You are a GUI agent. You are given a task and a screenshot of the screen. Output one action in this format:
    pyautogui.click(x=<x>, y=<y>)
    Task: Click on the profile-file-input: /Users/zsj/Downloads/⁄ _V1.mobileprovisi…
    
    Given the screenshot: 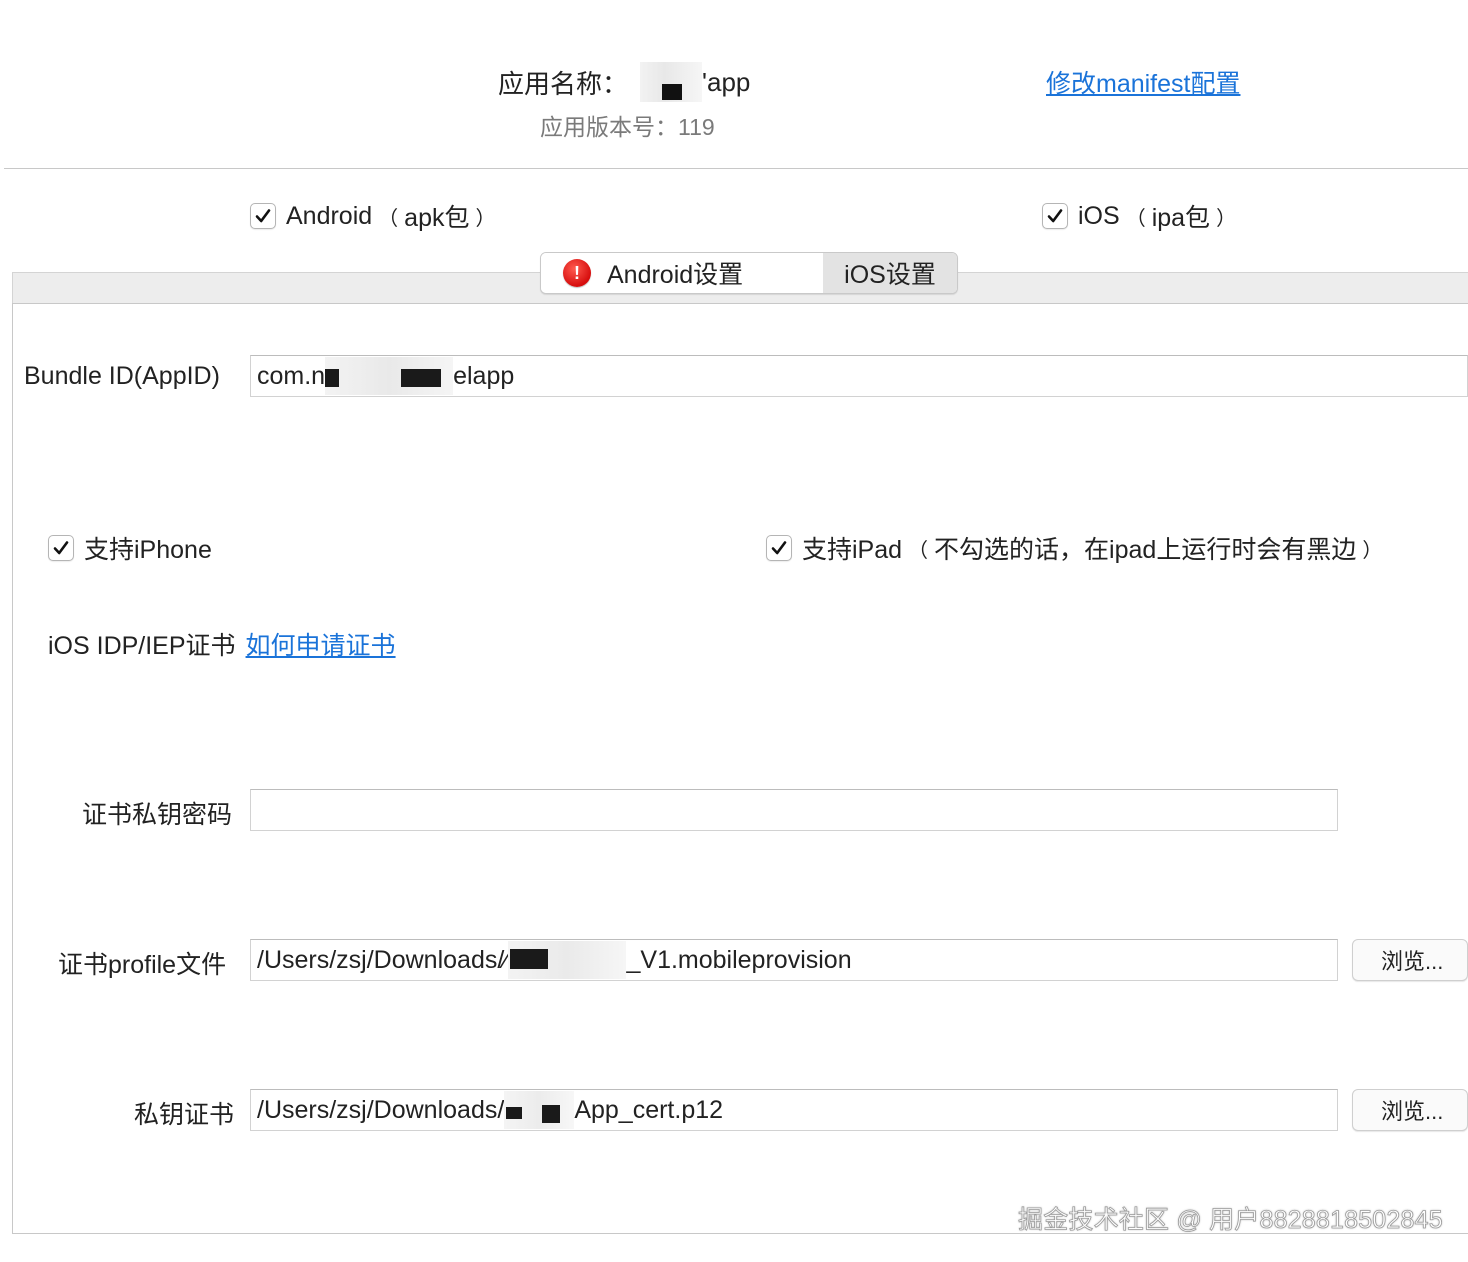 What is the action you would take?
    pyautogui.click(x=794, y=960)
    